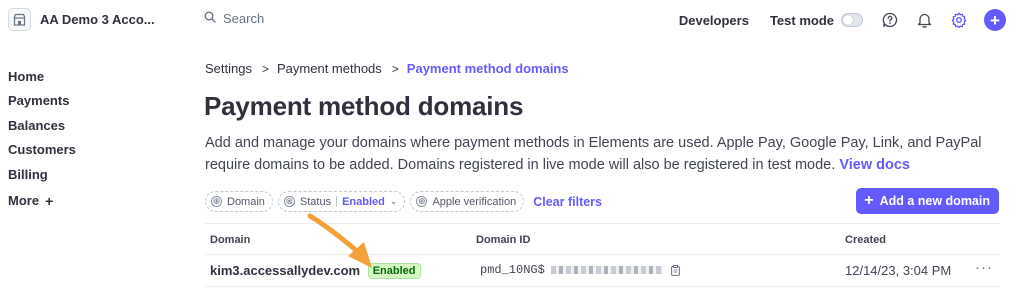  I want to click on toggle-knob, so click(848, 20).